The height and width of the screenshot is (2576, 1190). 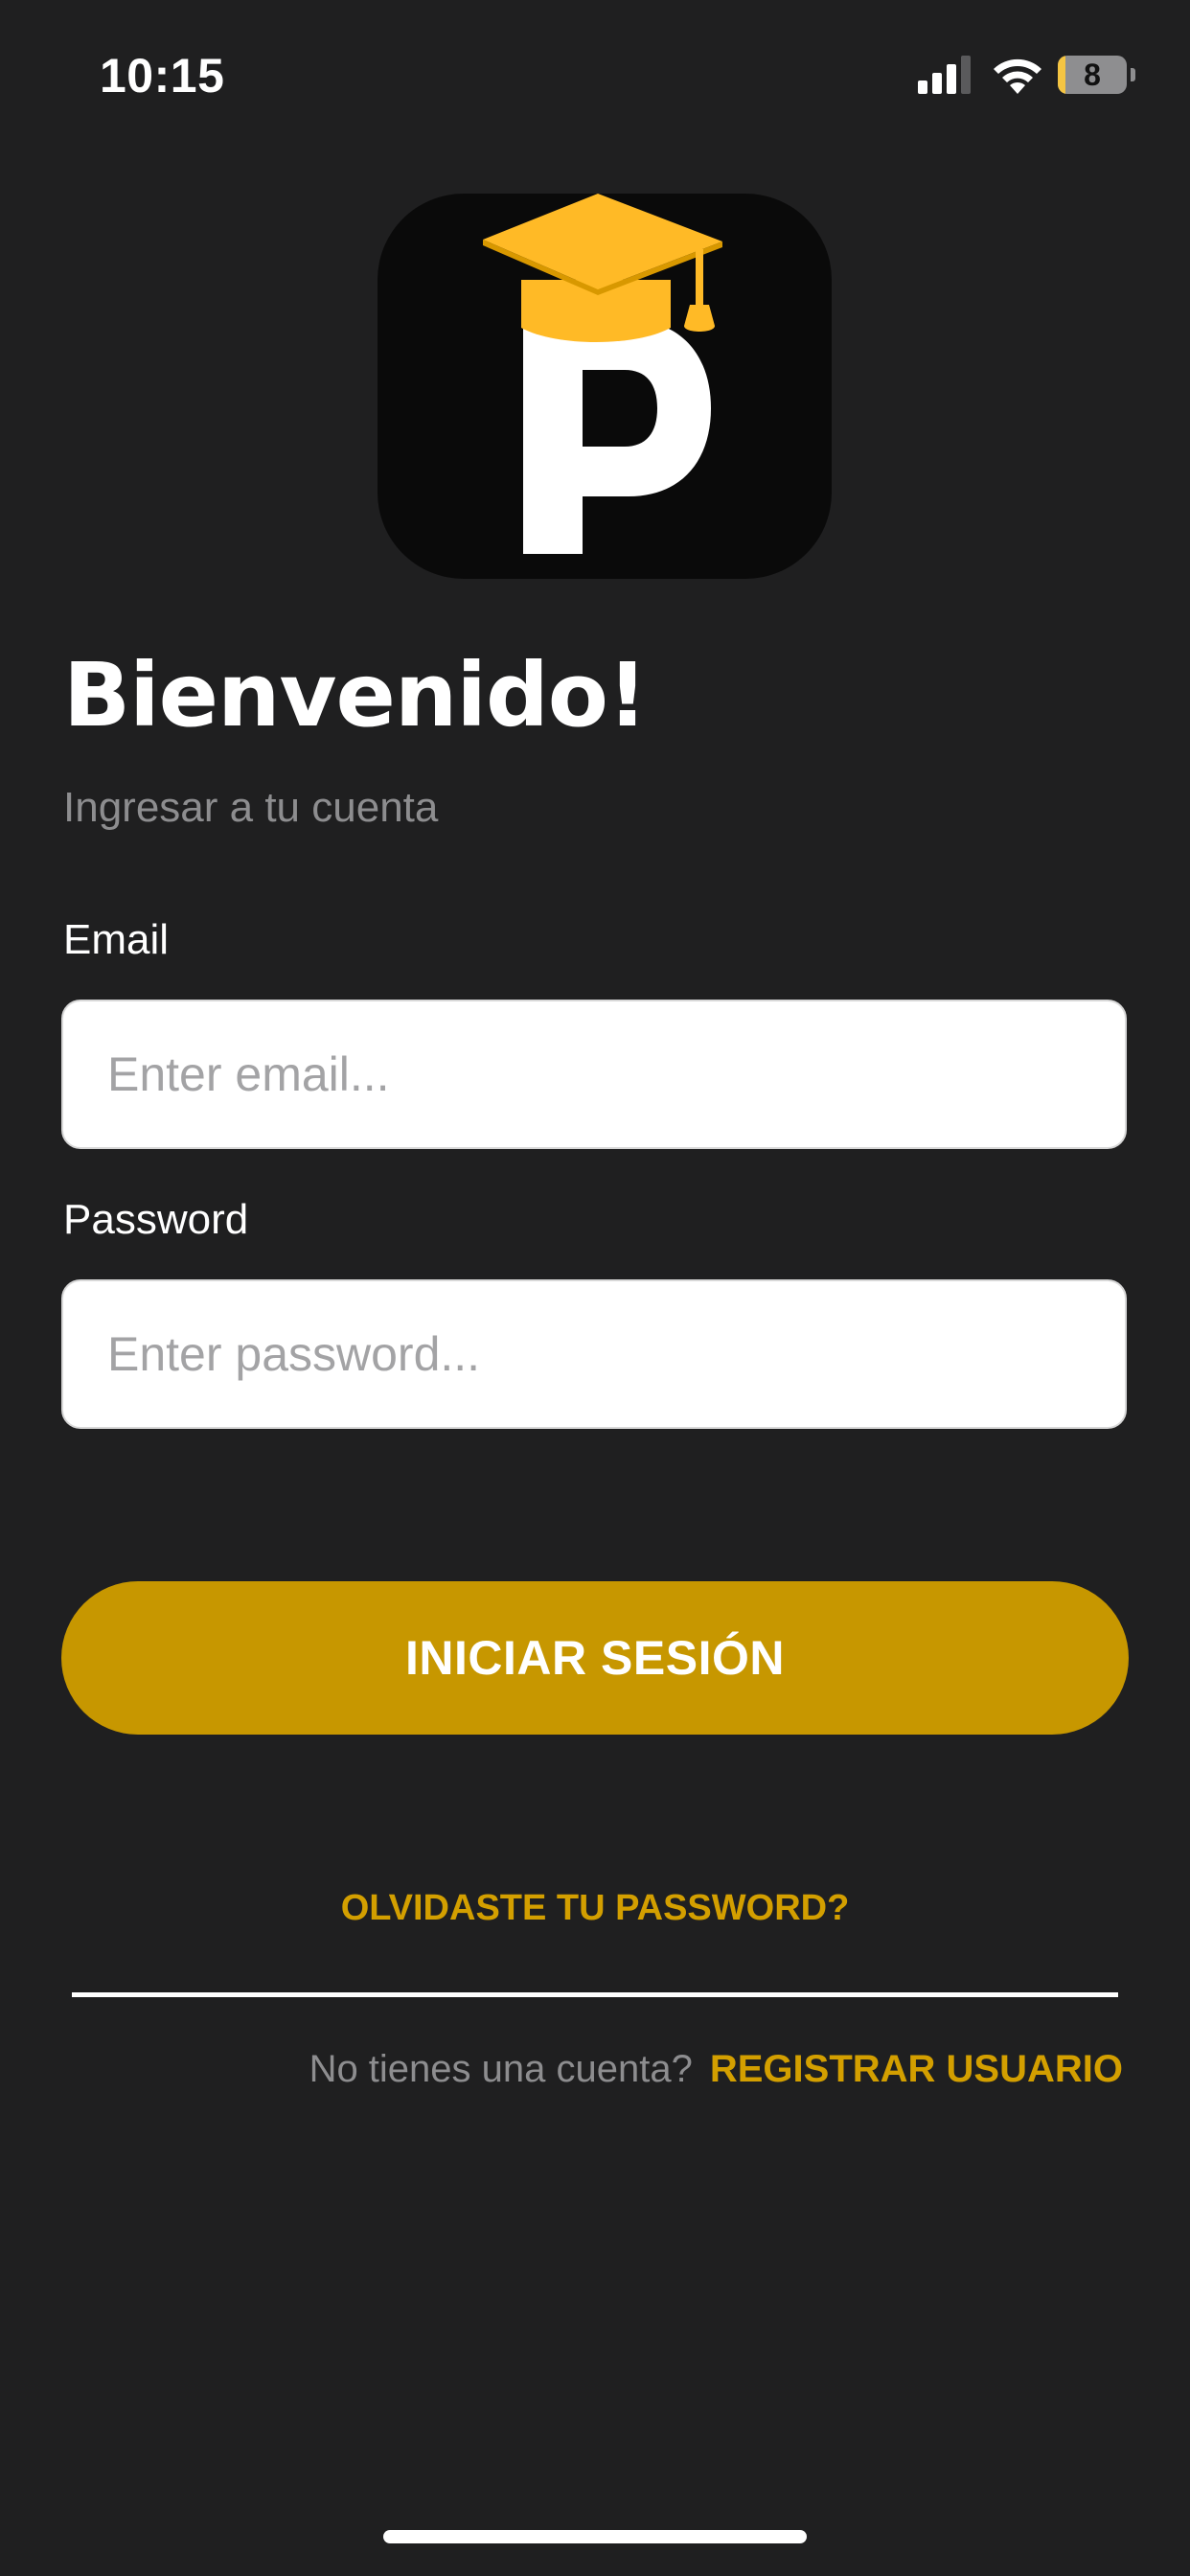 I want to click on divider, so click(x=595, y=1995).